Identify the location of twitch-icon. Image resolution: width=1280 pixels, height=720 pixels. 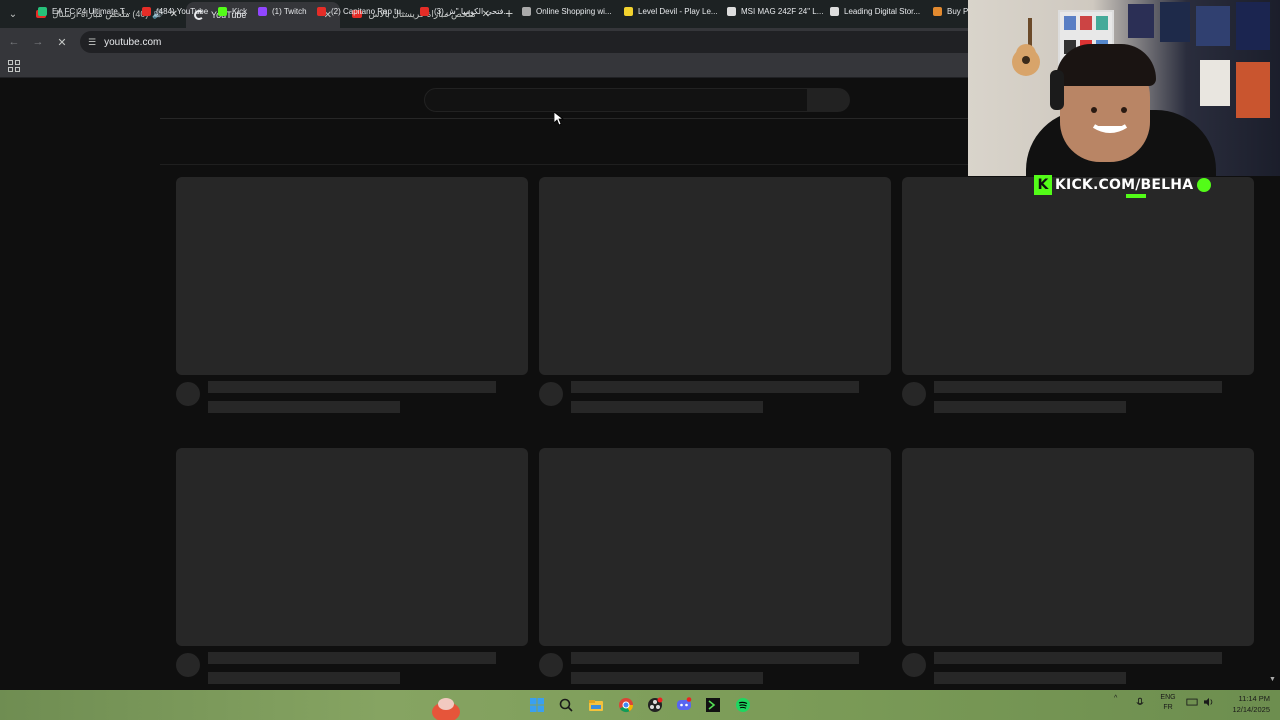
(262, 11).